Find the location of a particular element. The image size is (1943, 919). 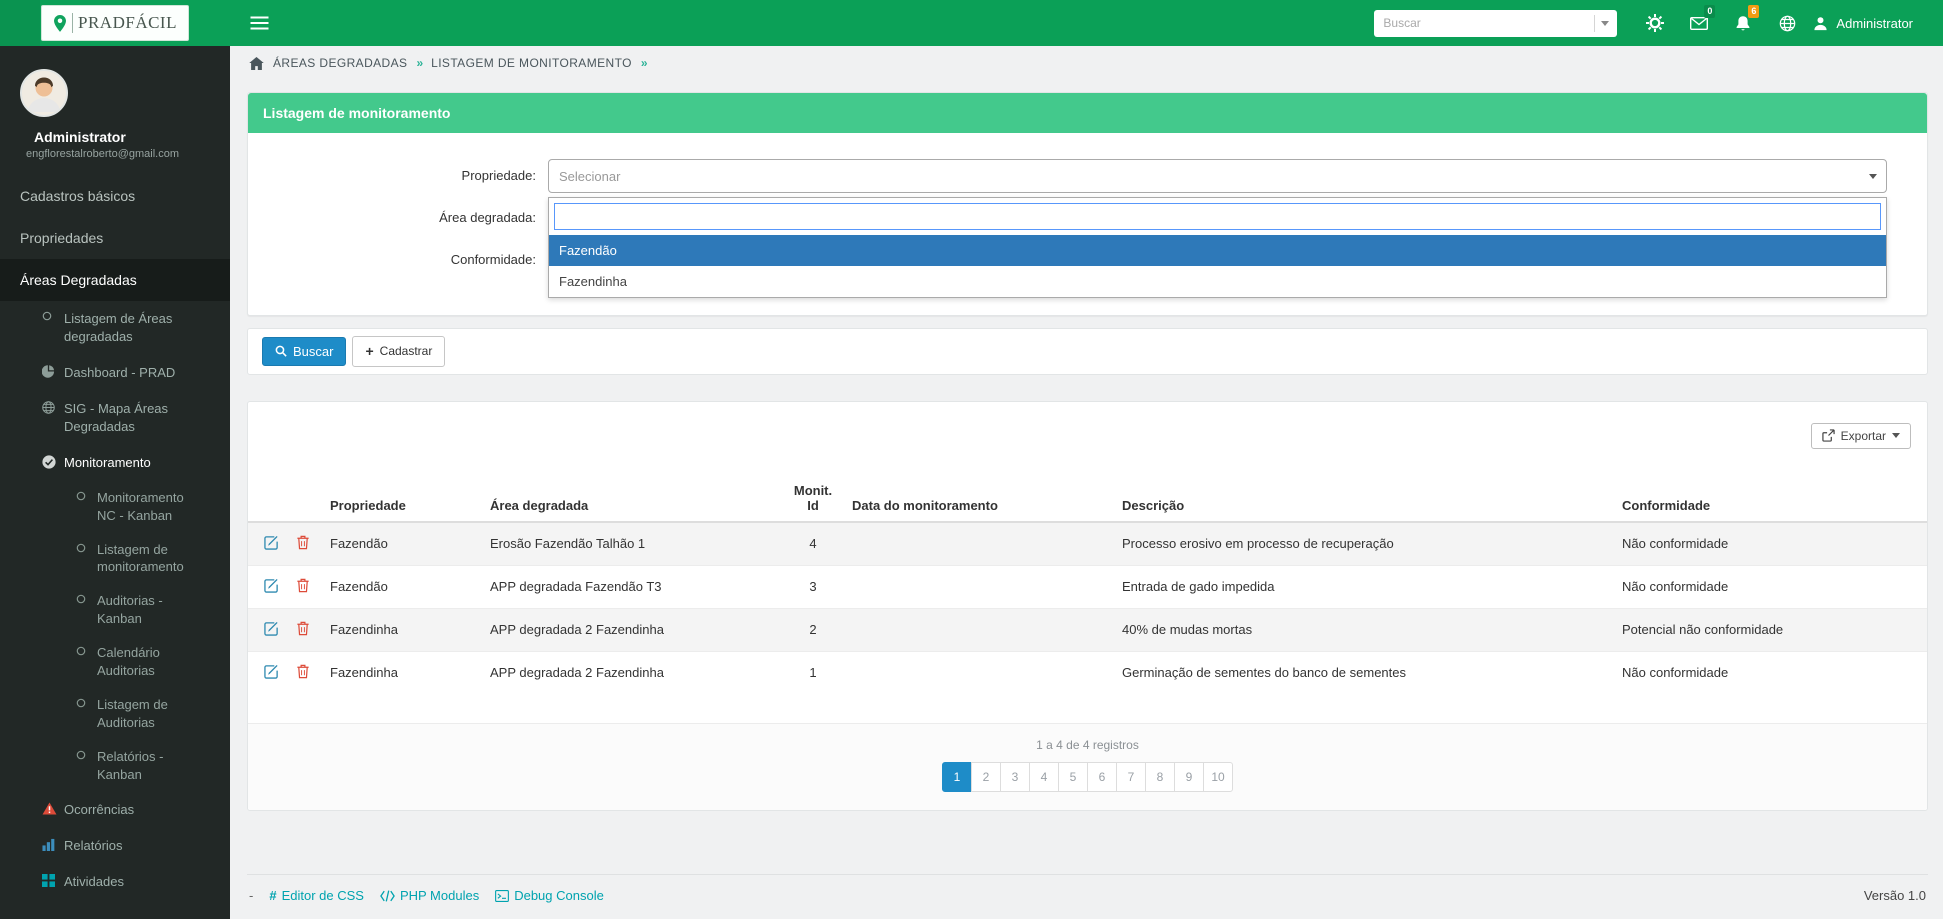

conformidade-label: Conformidade: is located at coordinates (493, 259).